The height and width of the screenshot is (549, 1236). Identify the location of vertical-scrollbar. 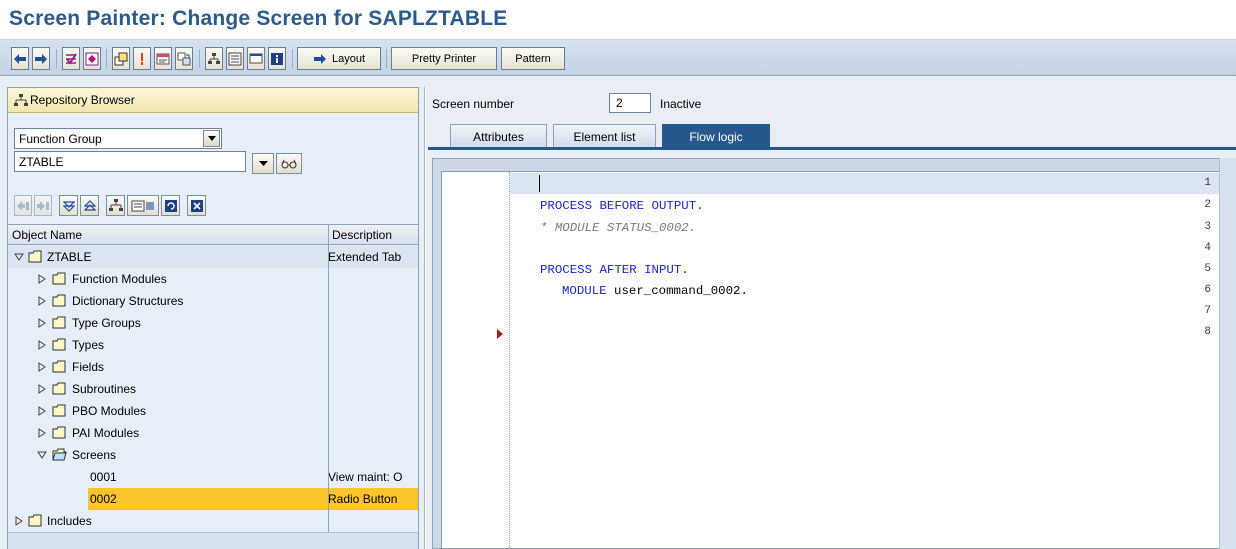
(1227, 353).